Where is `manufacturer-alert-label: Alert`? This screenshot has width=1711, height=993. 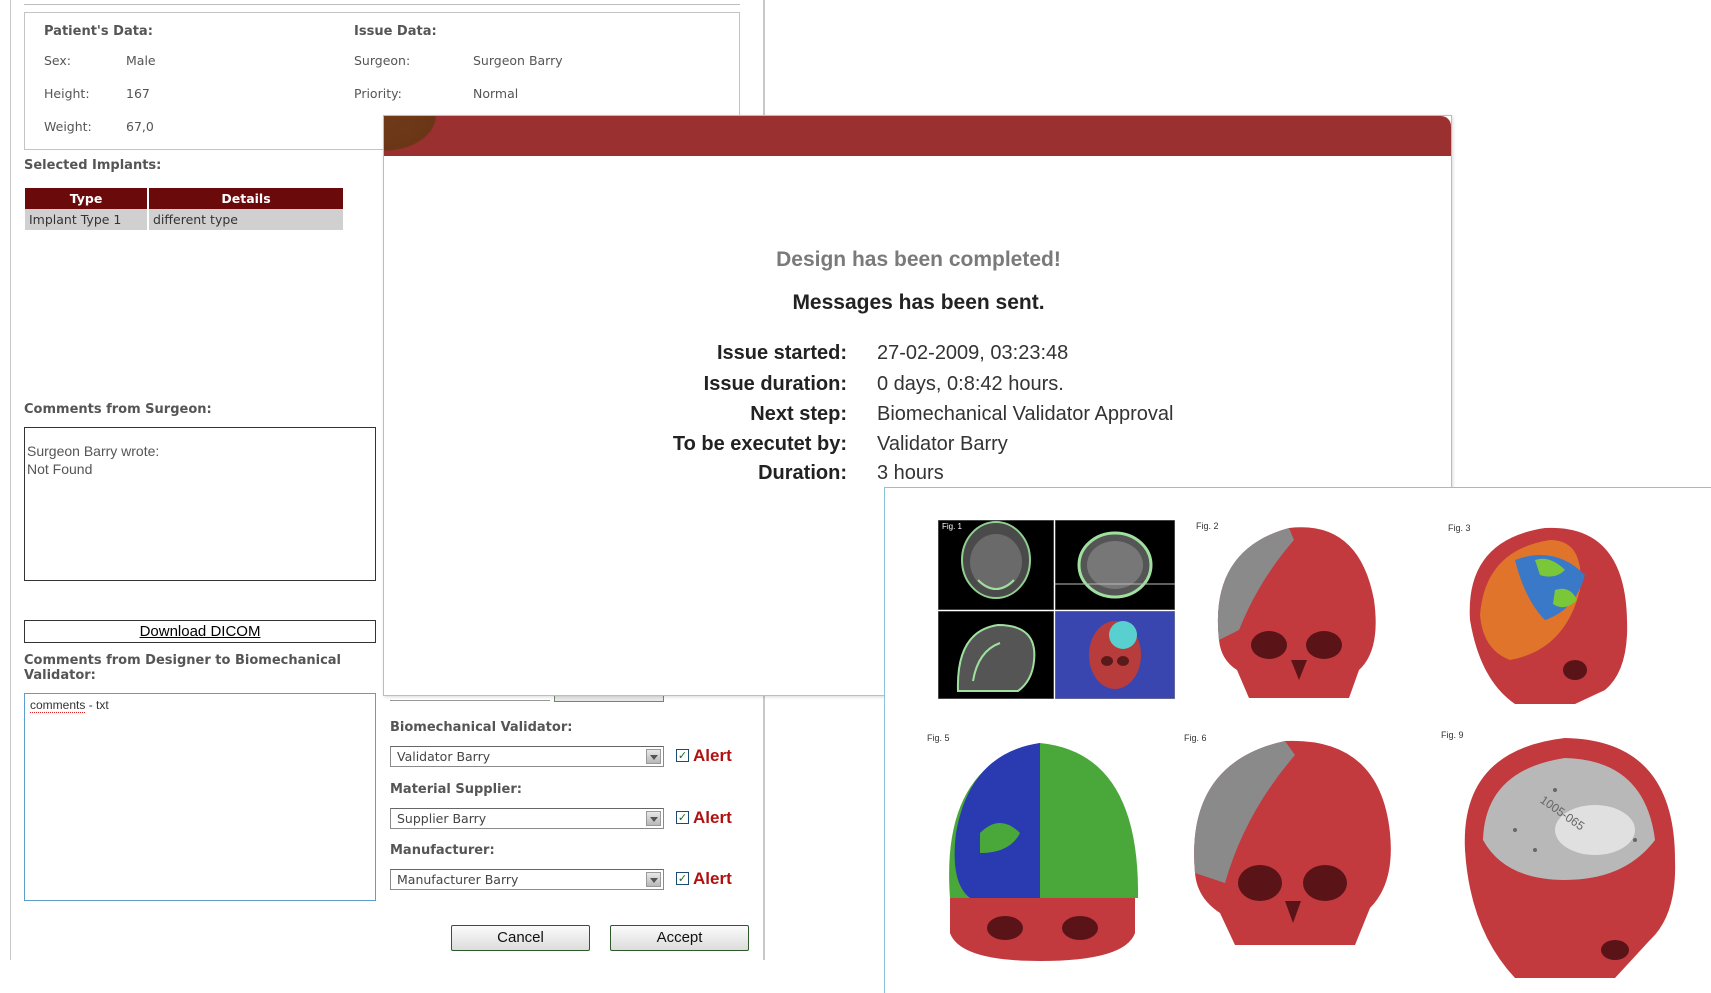
manufacturer-alert-label: Alert is located at coordinates (712, 878).